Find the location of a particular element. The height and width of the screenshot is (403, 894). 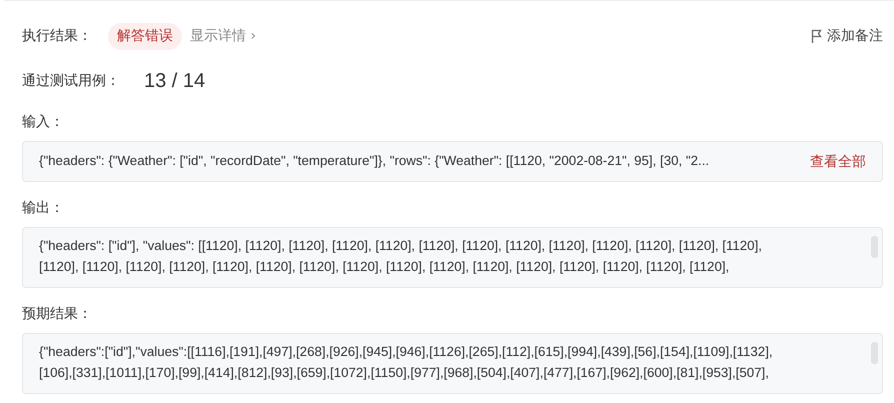

passed-count: 13 / 14 is located at coordinates (175, 81).